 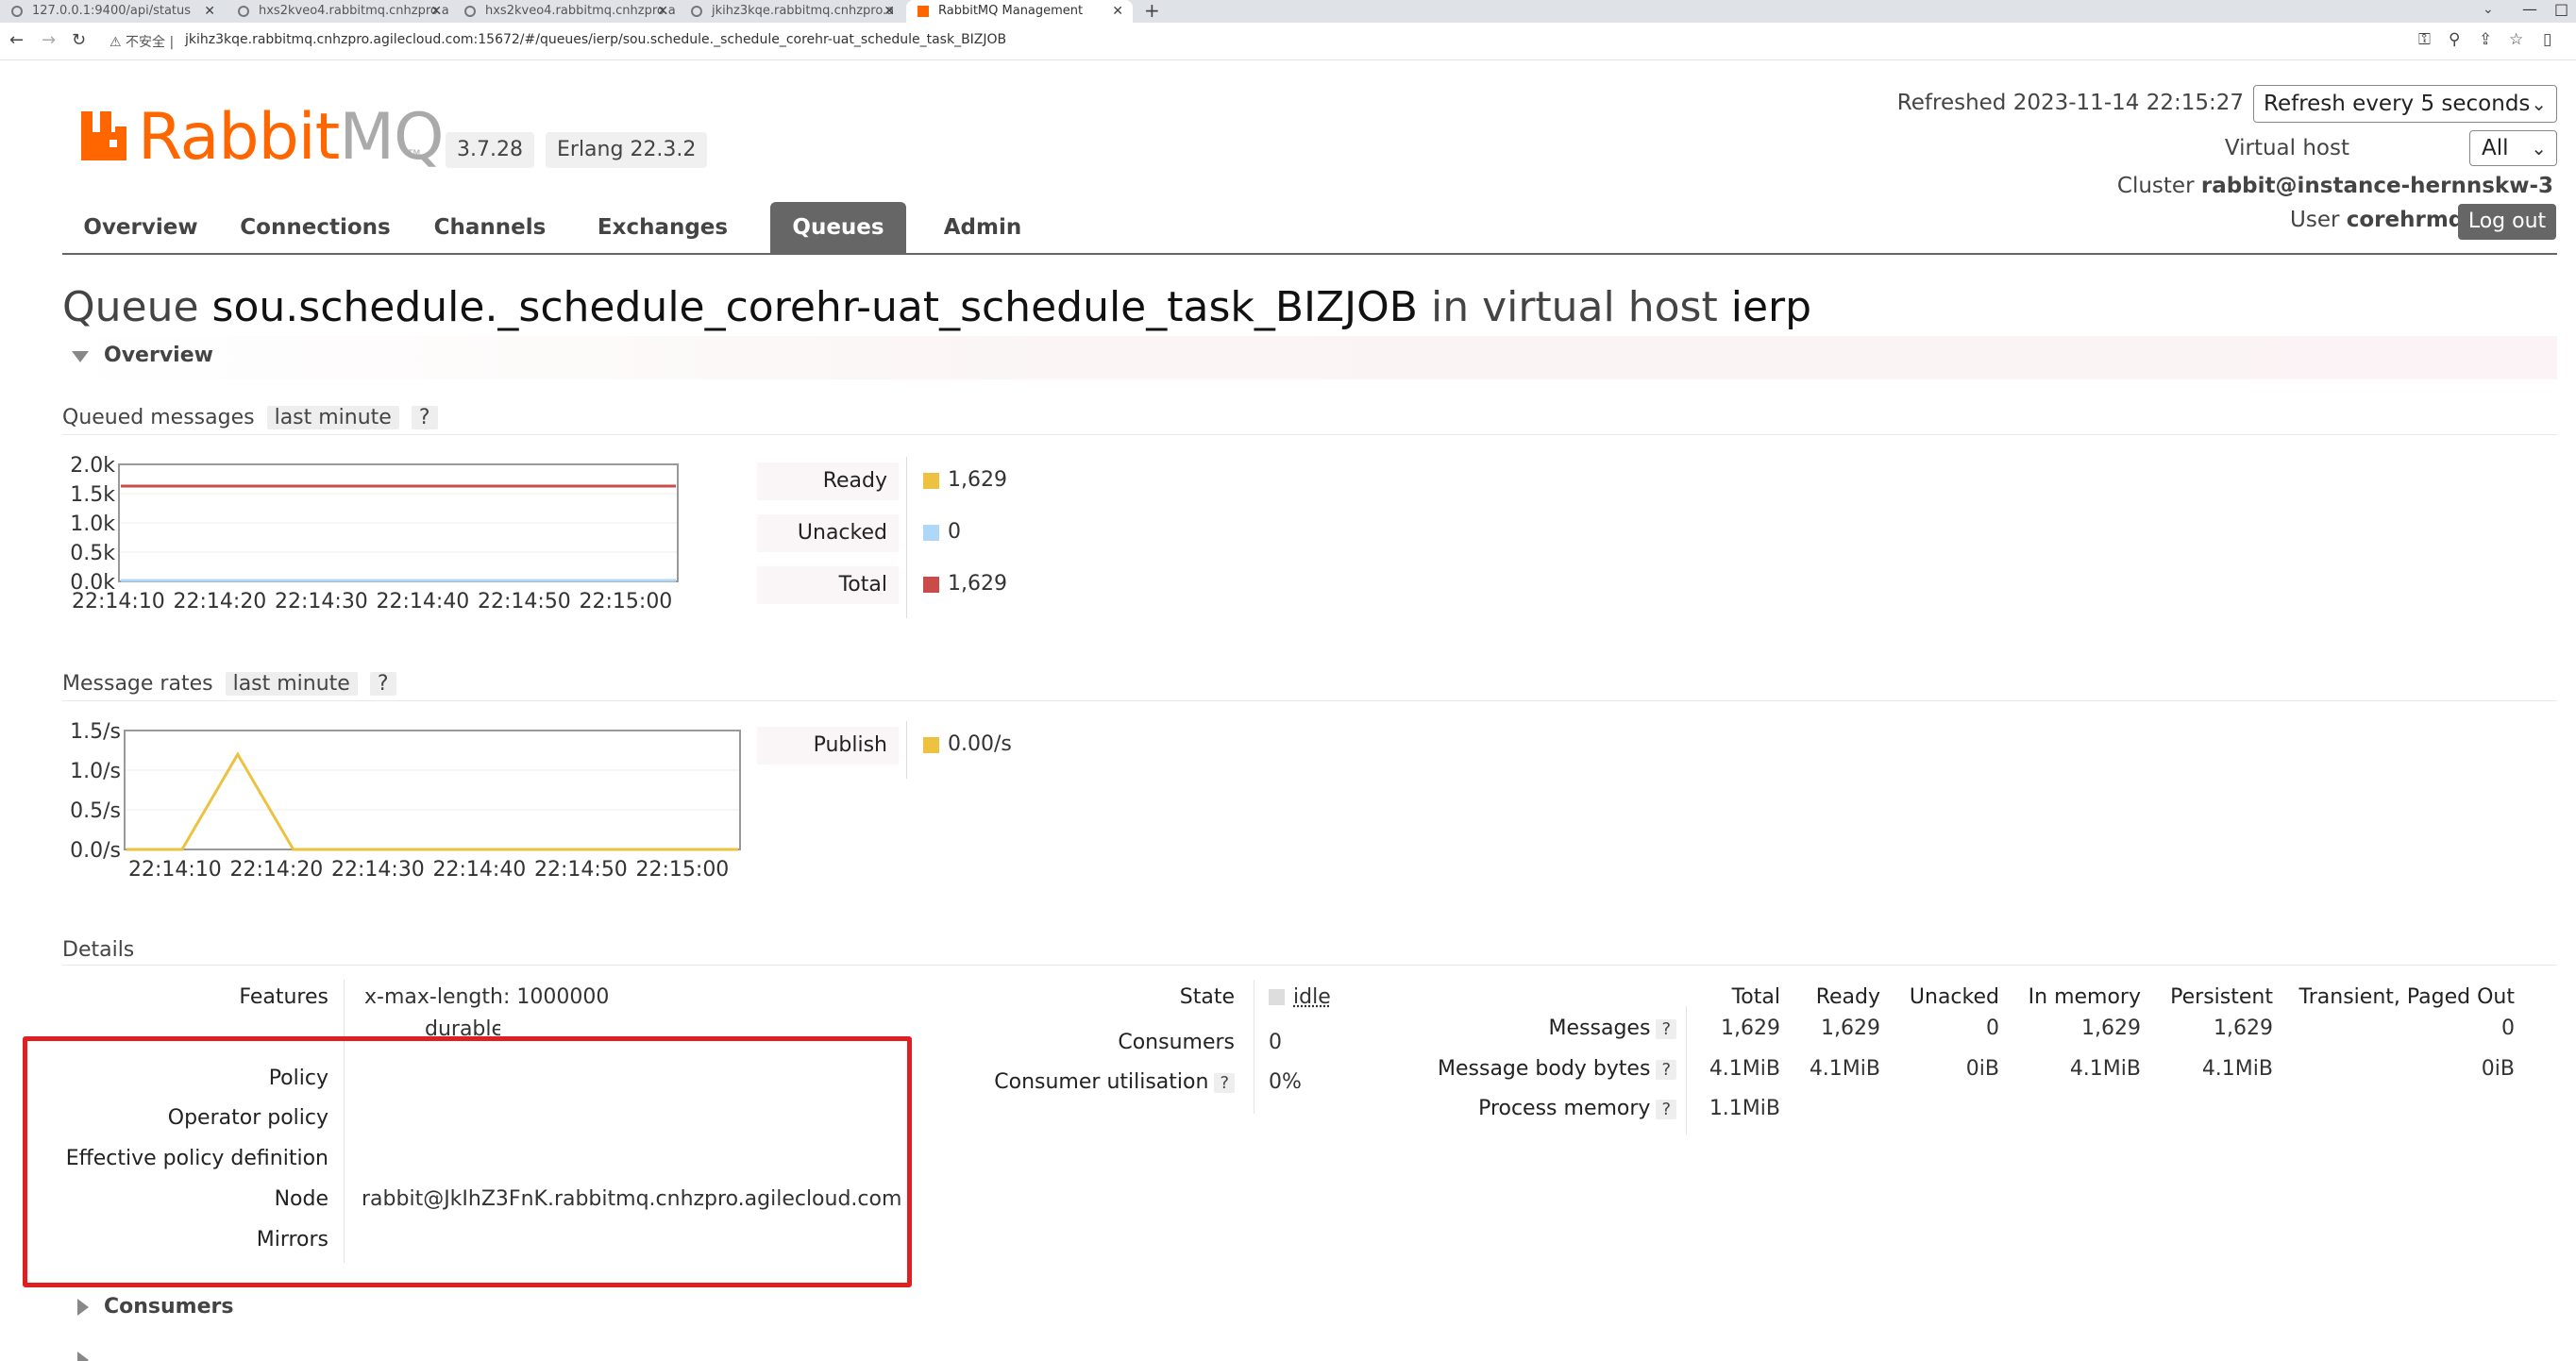 What do you see at coordinates (2488, 9) in the screenshot?
I see `tab-search-chevron-icon: ⌄` at bounding box center [2488, 9].